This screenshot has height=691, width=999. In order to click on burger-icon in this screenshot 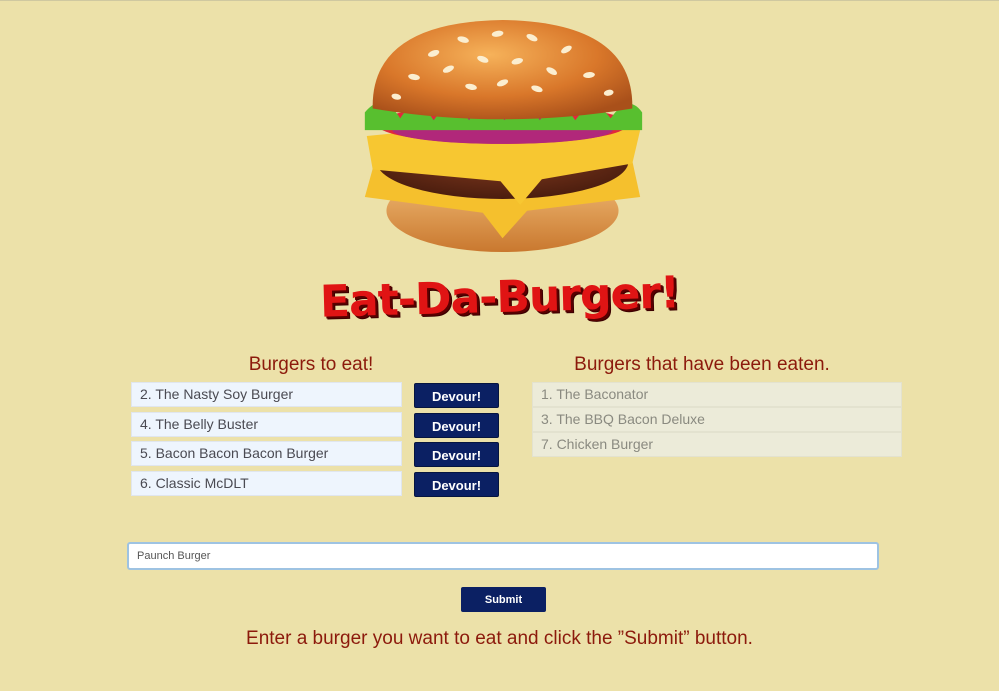, I will do `click(503, 136)`.